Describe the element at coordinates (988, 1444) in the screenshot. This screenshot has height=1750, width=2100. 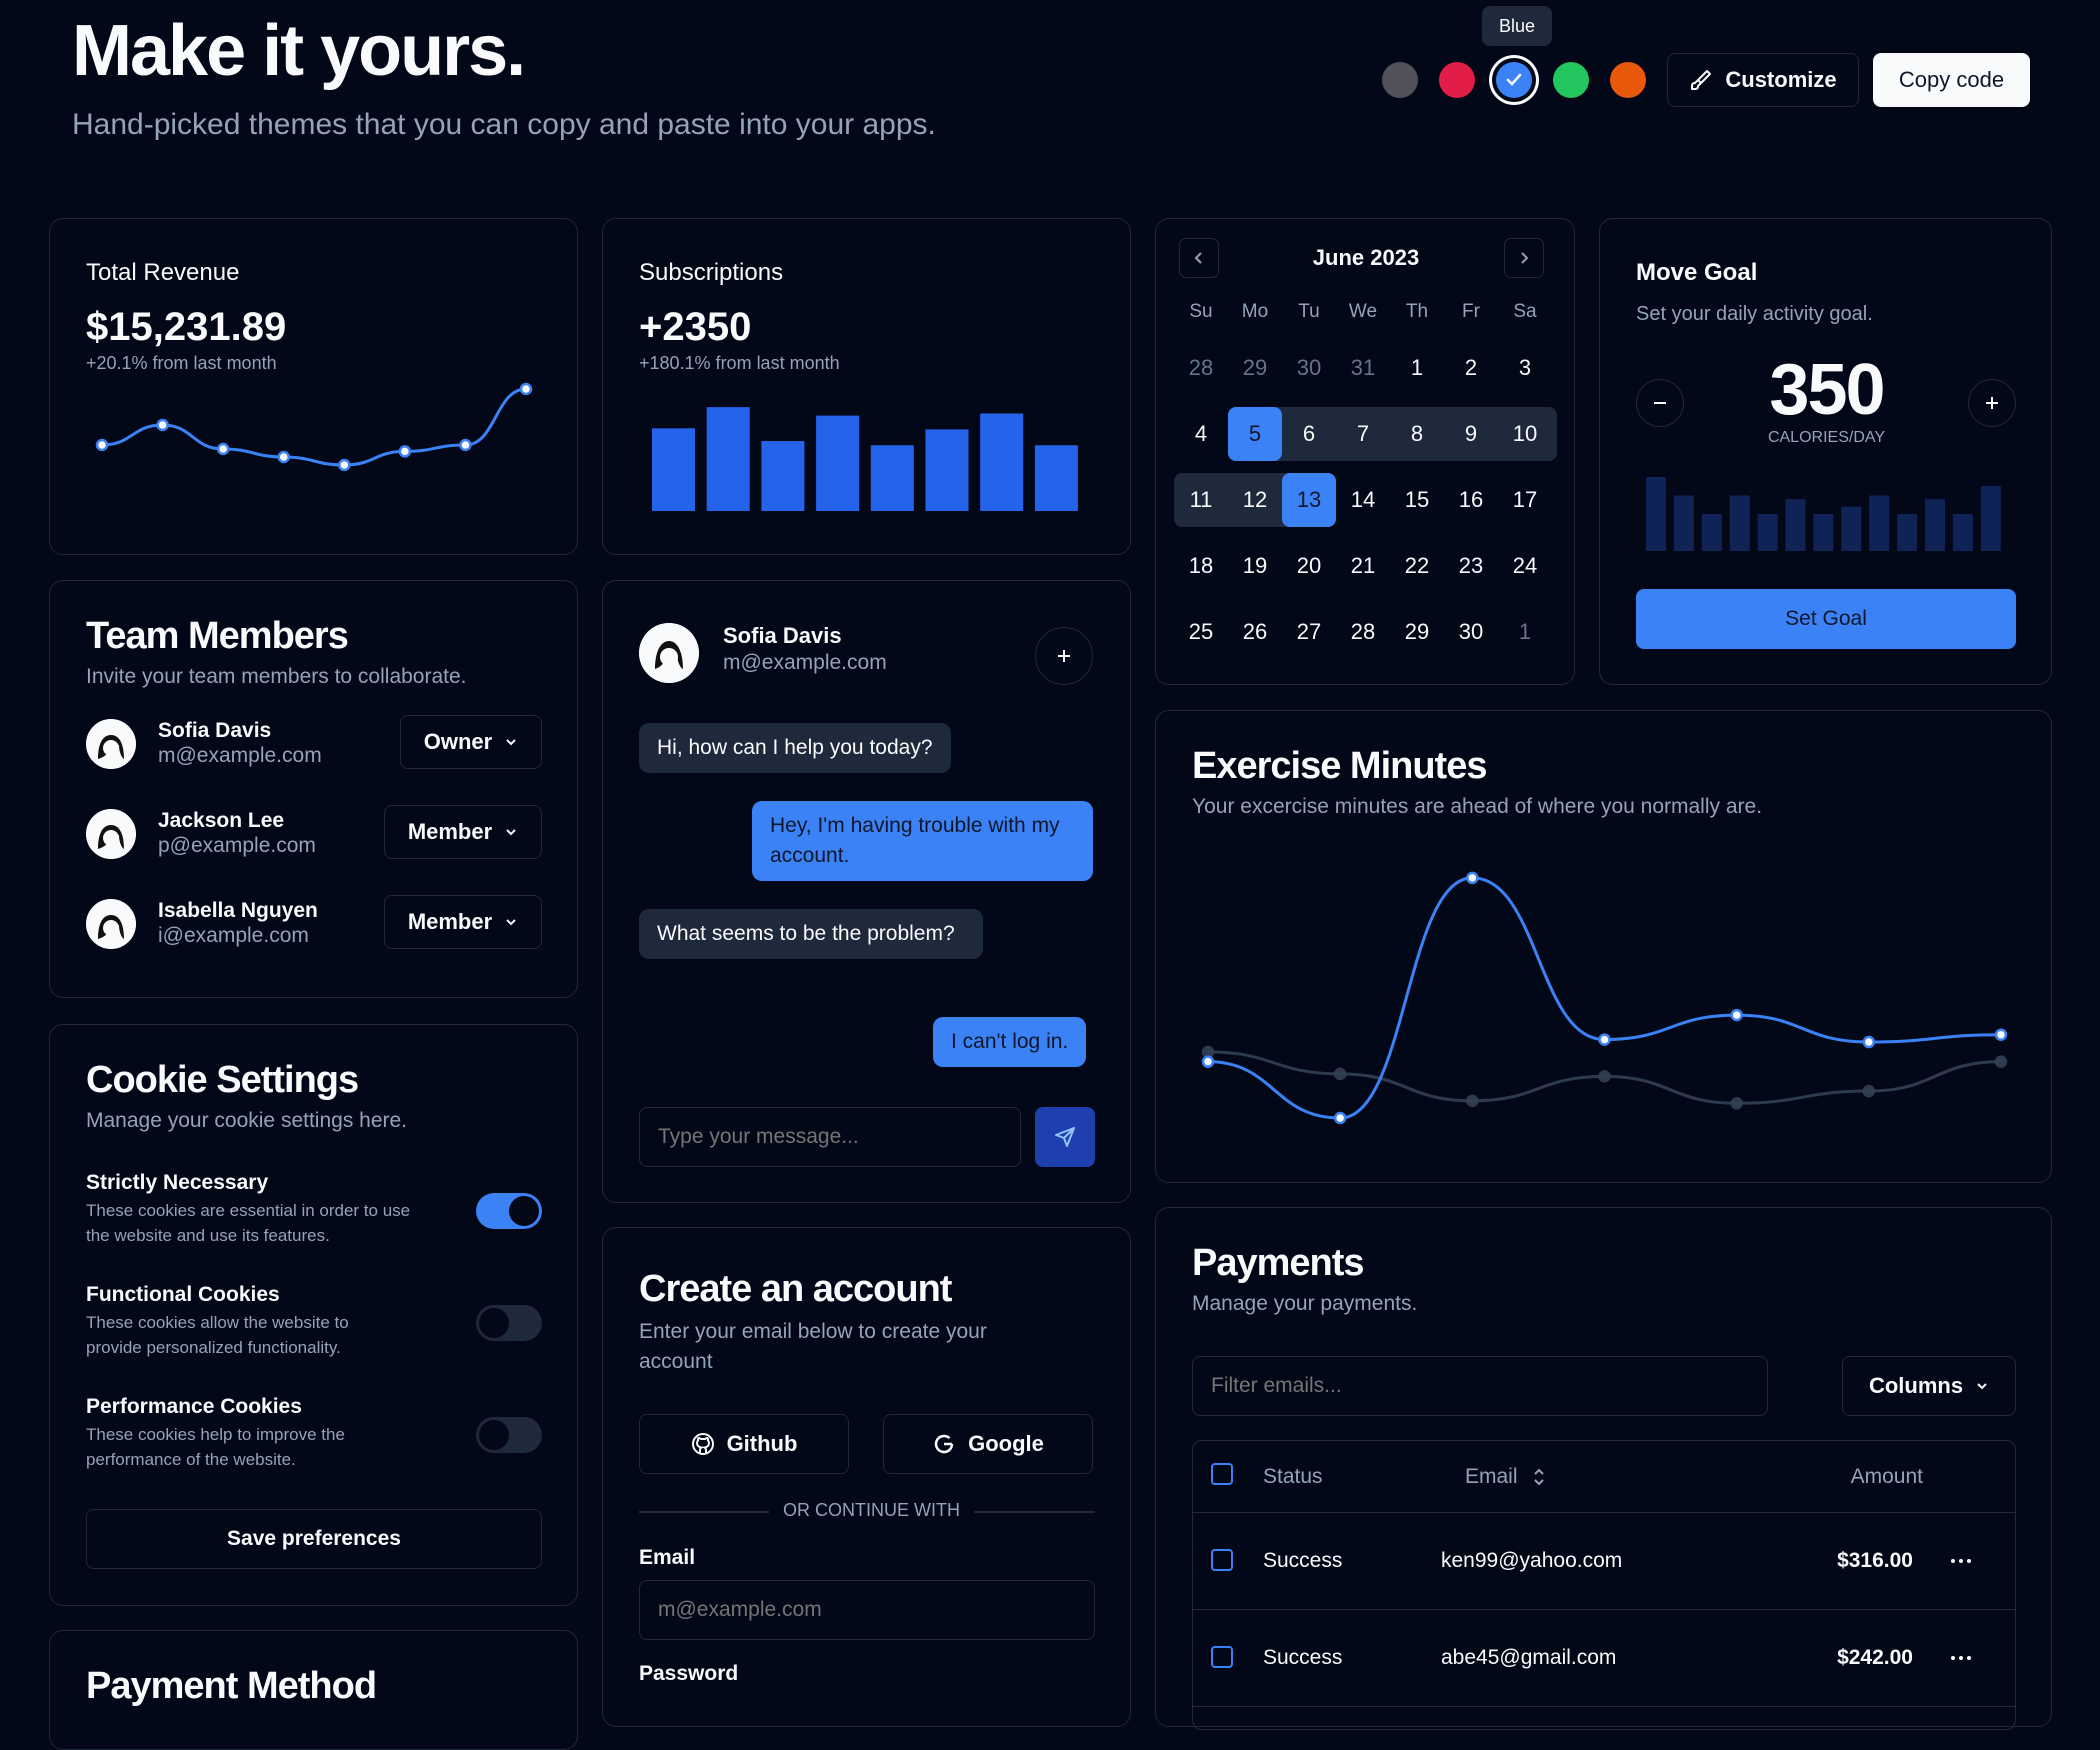
I see `google-button: Google` at that location.